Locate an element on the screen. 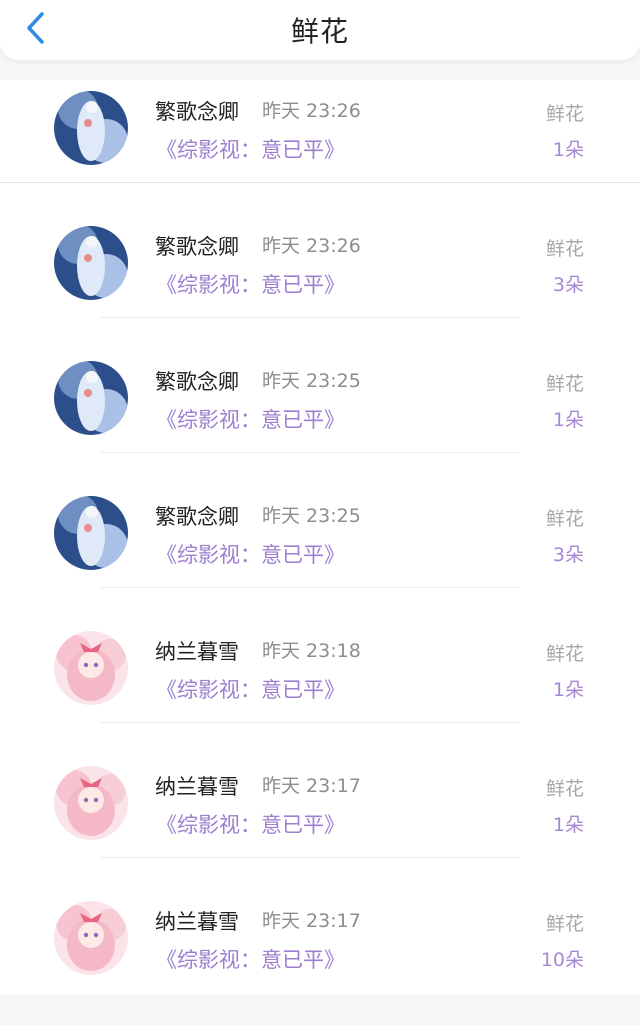  list-item: 繁歌念卿 昨天 23:26 《综影视：意已平》 鲜花 1朵 is located at coordinates (320, 147).